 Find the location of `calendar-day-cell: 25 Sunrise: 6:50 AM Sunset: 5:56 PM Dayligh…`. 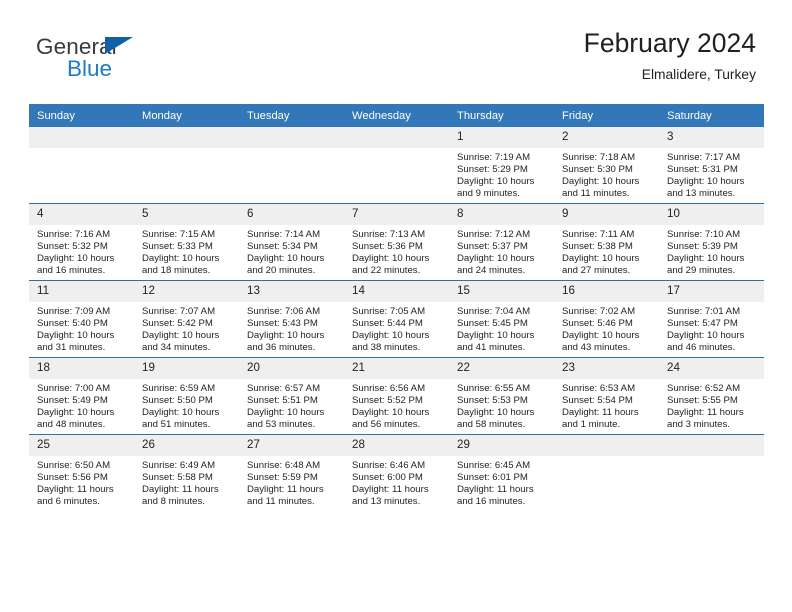

calendar-day-cell: 25 Sunrise: 6:50 AM Sunset: 5:56 PM Dayligh… is located at coordinates (81, 472).